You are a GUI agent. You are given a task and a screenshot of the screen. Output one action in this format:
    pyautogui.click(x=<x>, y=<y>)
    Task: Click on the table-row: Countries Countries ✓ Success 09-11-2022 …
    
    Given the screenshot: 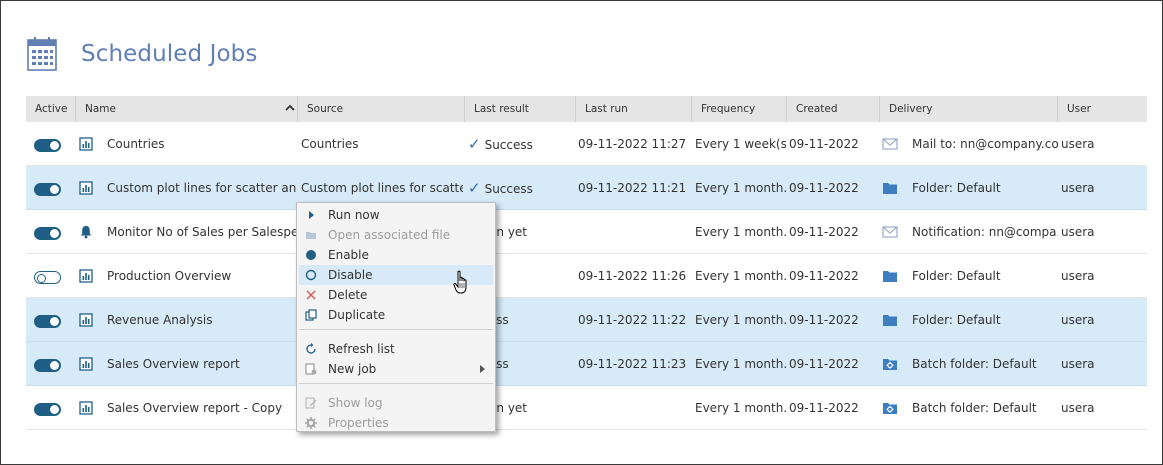 What is the action you would take?
    pyautogui.click(x=586, y=144)
    